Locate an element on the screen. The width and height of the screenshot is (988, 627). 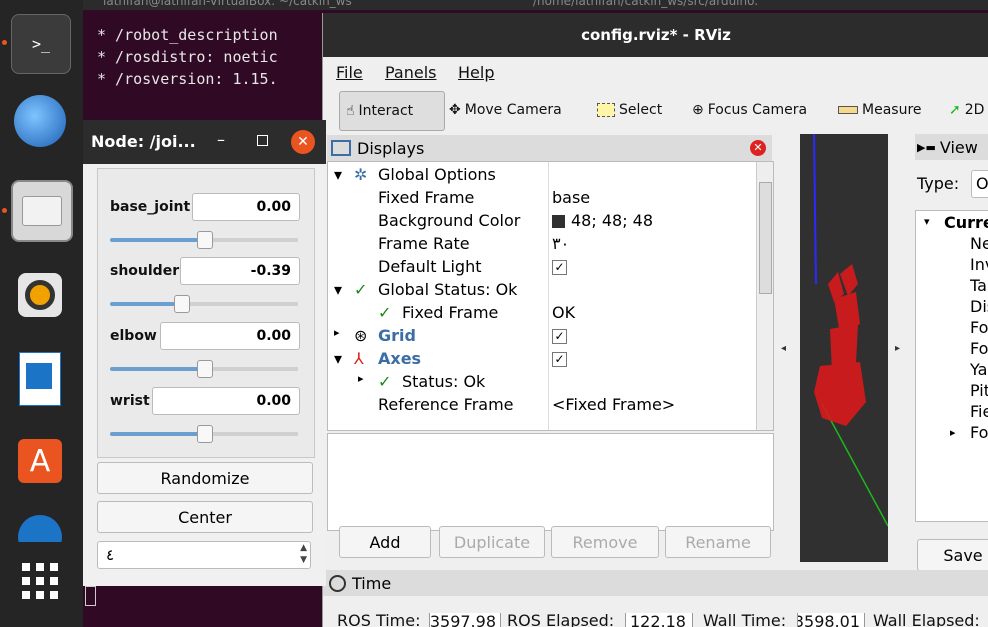
render-view is located at coordinates (844, 348).